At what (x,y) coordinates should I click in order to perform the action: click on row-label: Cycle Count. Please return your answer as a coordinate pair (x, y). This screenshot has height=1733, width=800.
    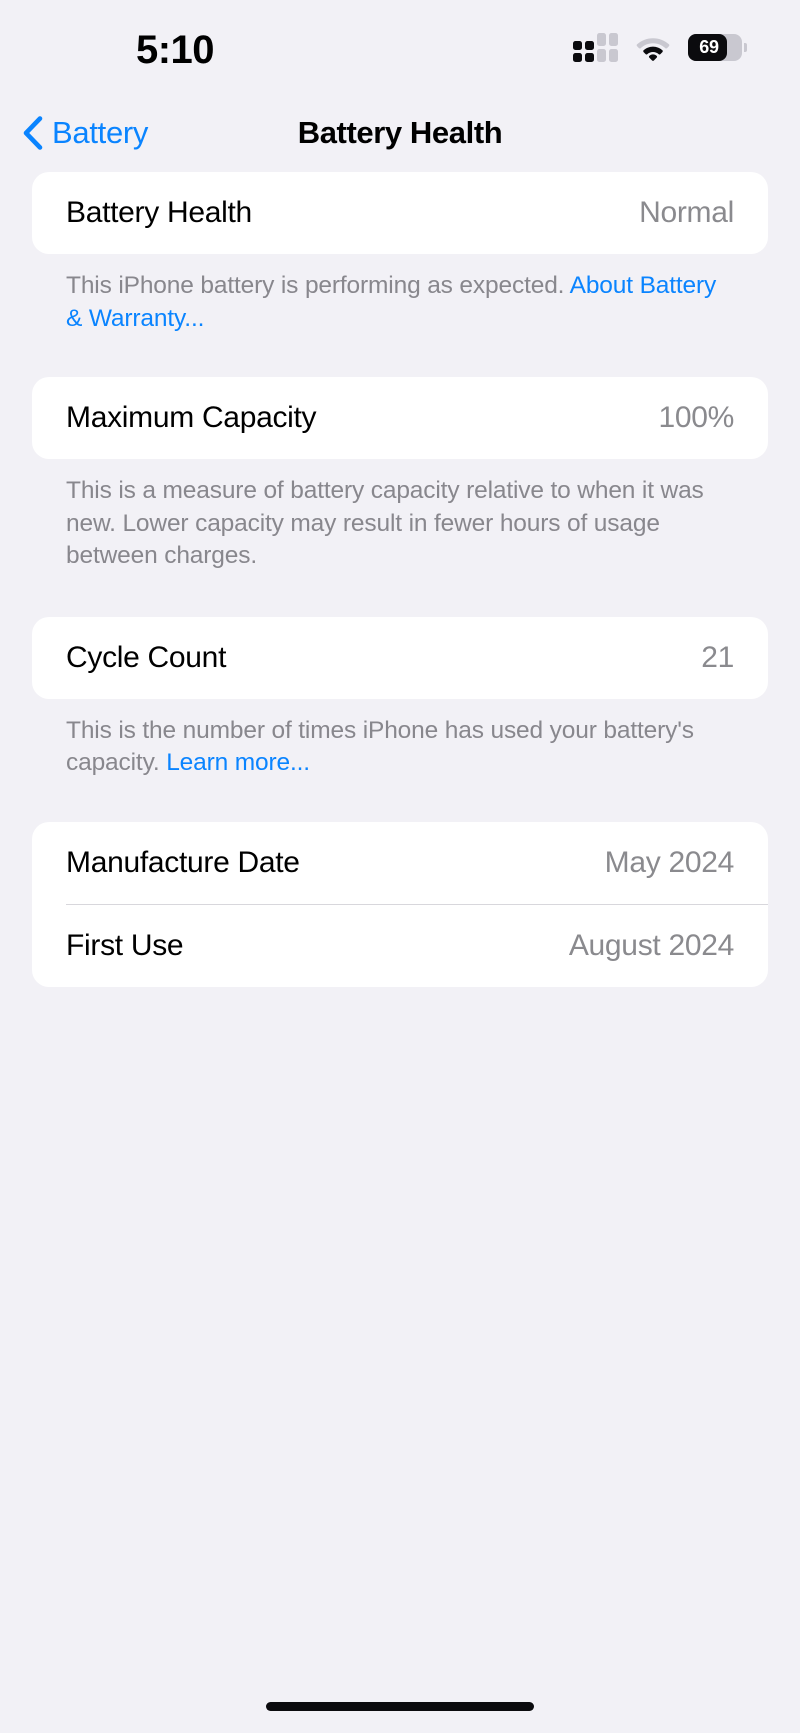
    Looking at the image, I should click on (146, 657).